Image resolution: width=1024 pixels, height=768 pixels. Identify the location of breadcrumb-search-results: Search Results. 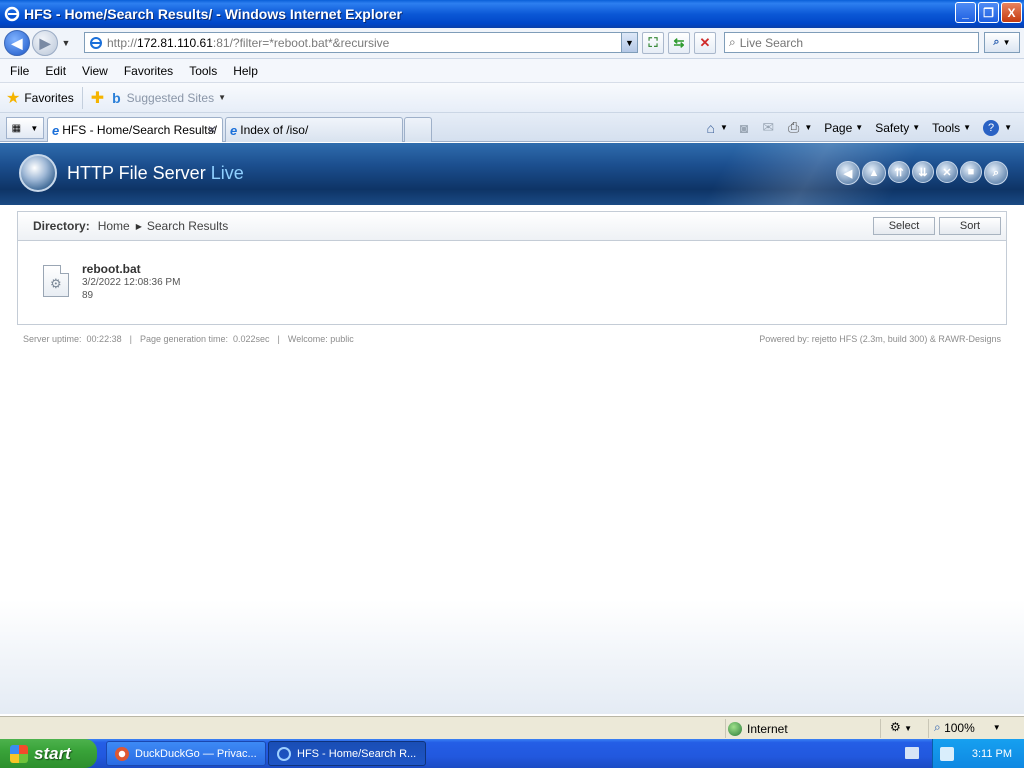
(187, 226).